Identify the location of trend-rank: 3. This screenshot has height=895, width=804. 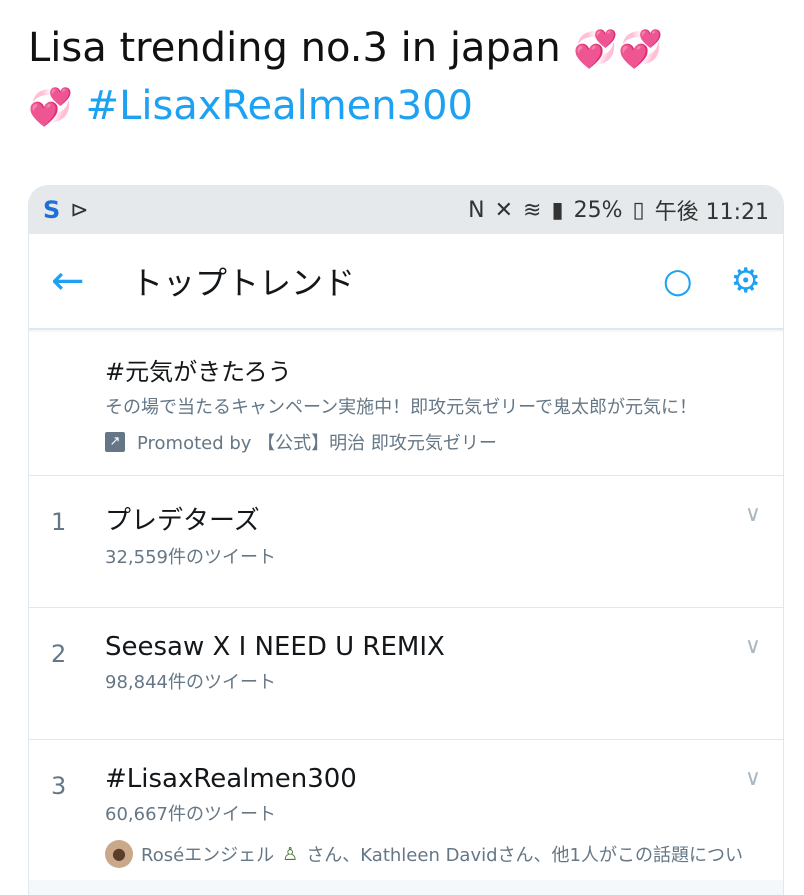
(59, 786).